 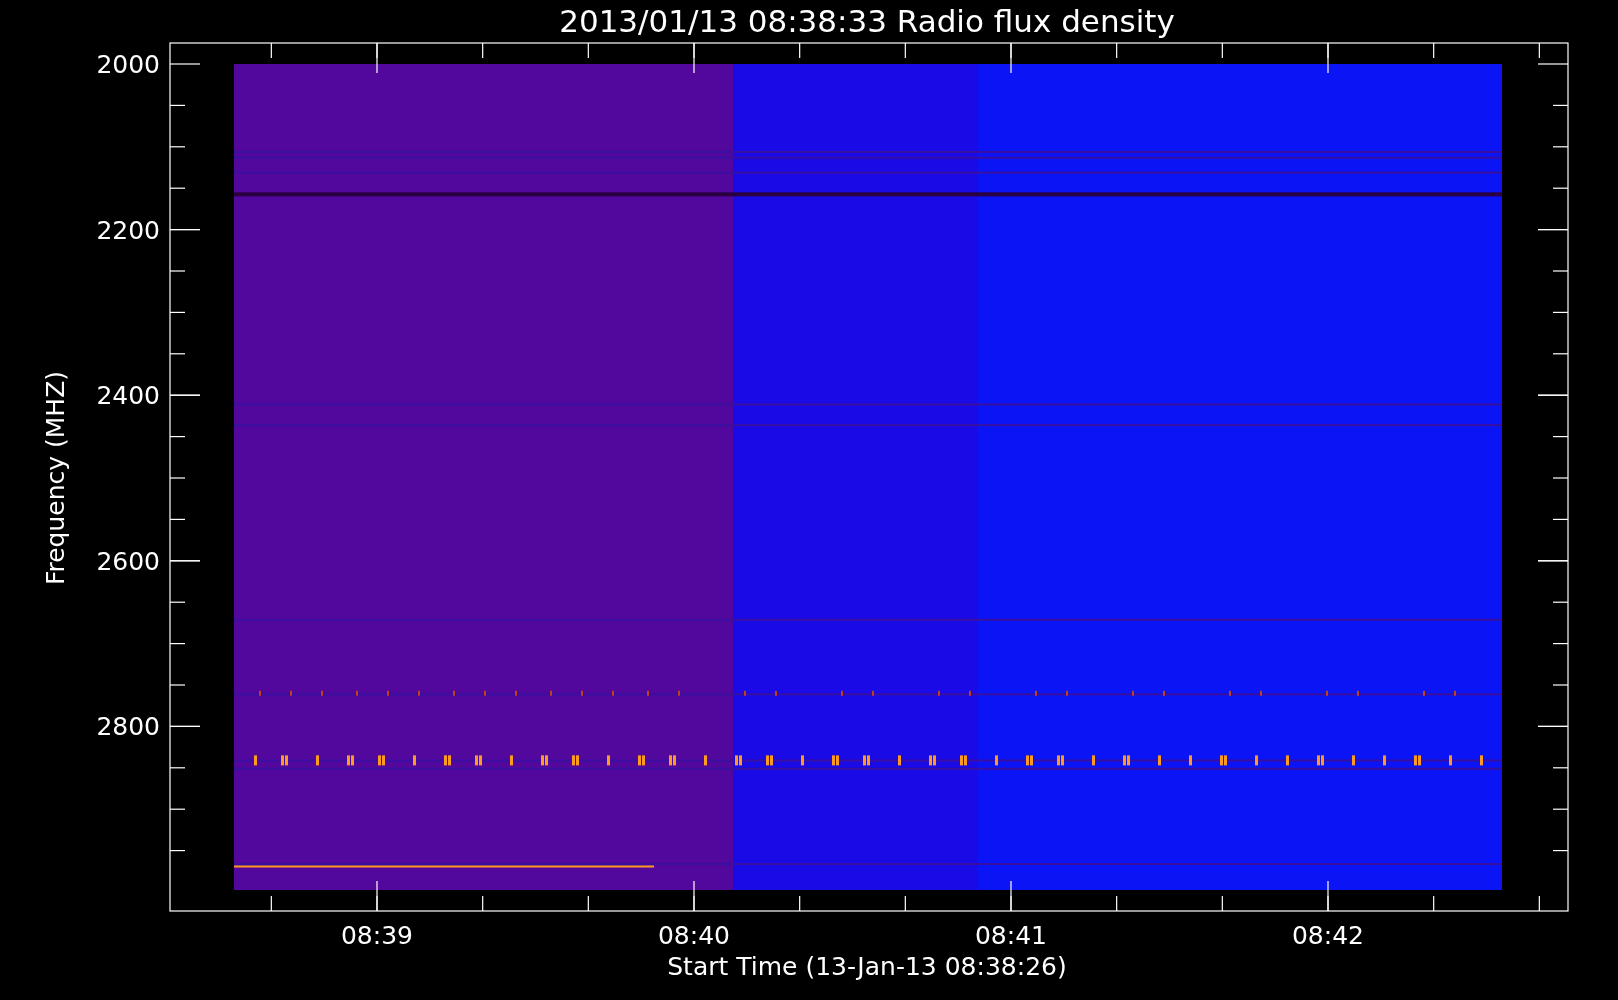 I want to click on x-tick-label: 08:39, so click(x=377, y=935).